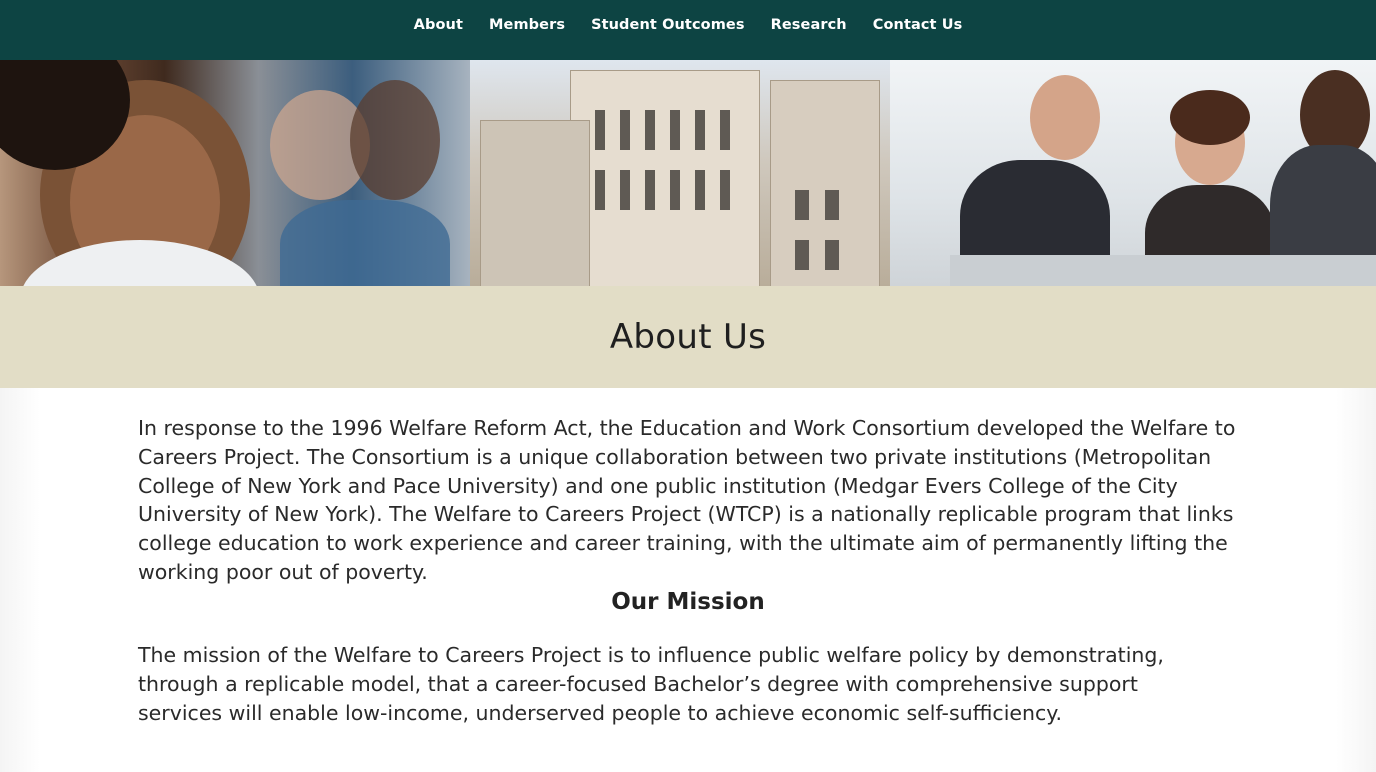 This screenshot has height=772, width=1376. I want to click on mission-heading: Our Mission, so click(688, 602).